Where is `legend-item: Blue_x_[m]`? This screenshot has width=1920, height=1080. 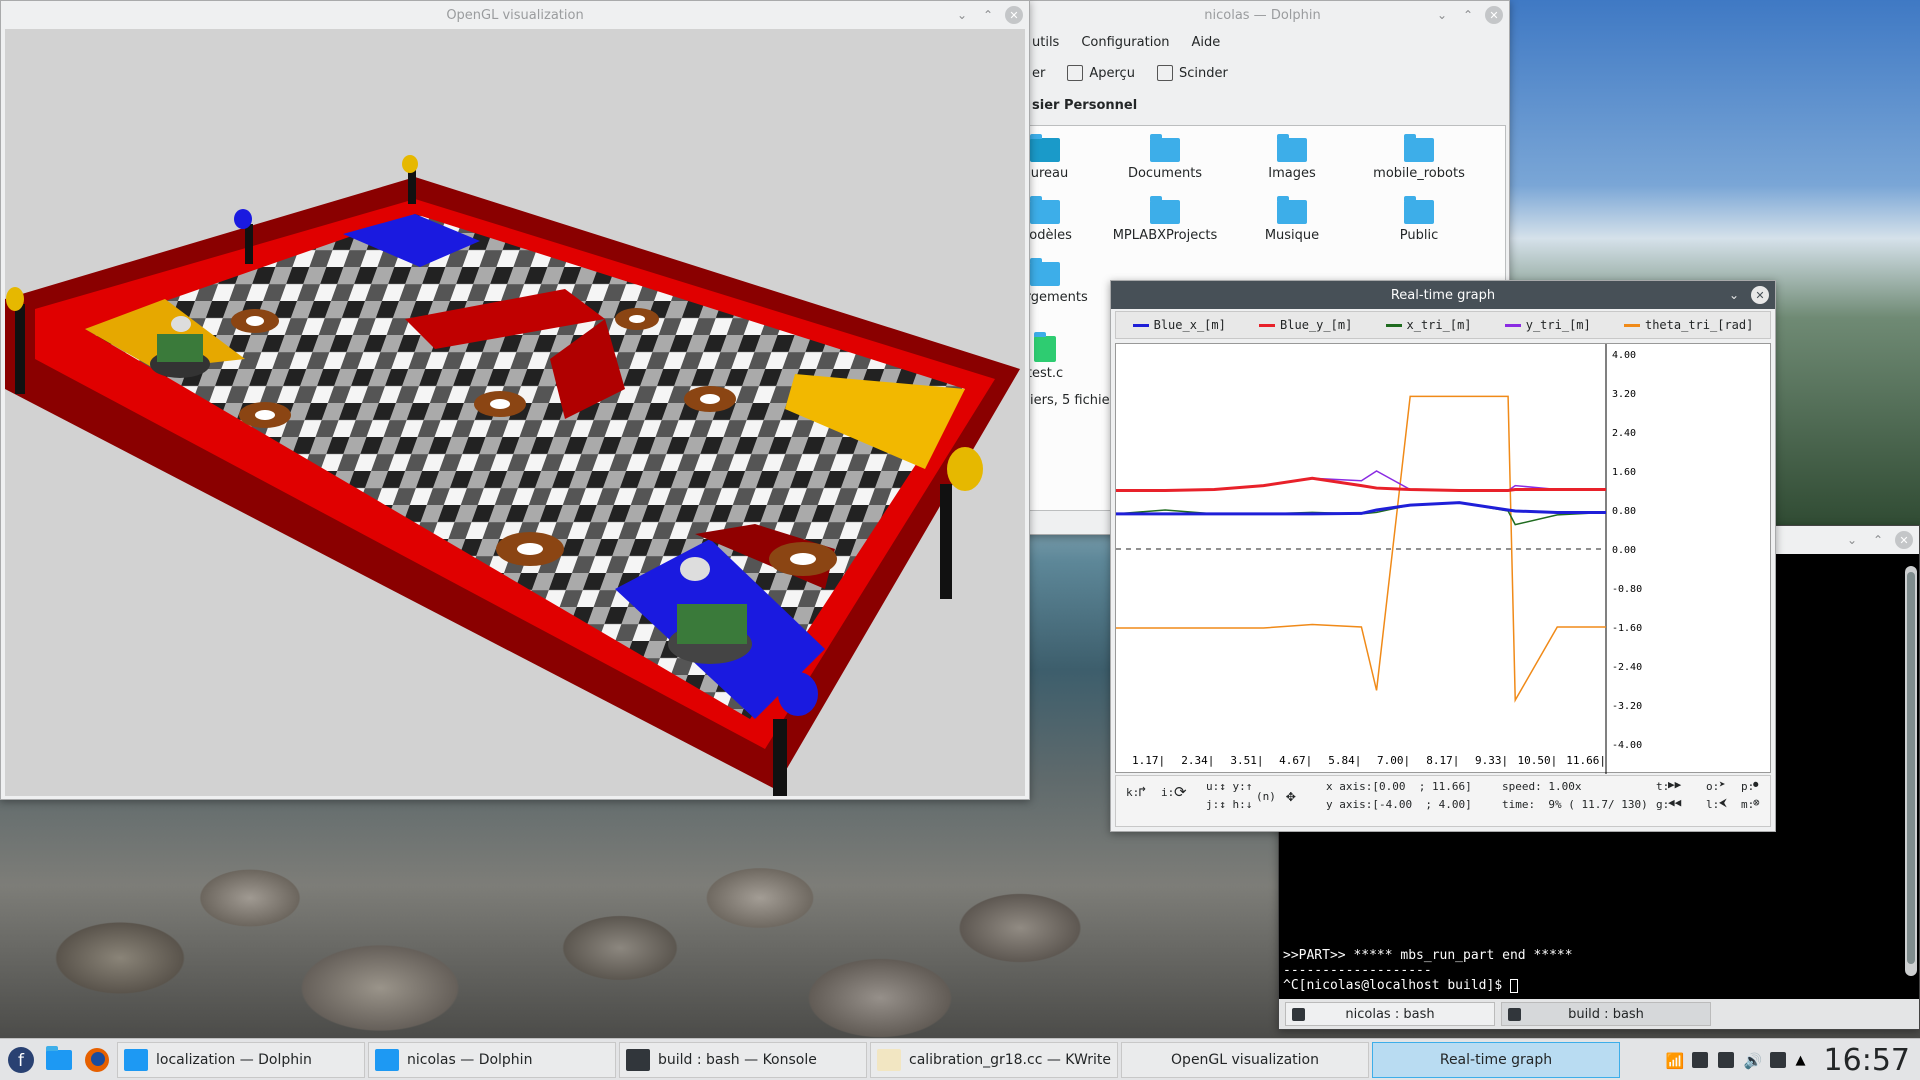 legend-item: Blue_x_[m] is located at coordinates (1179, 325).